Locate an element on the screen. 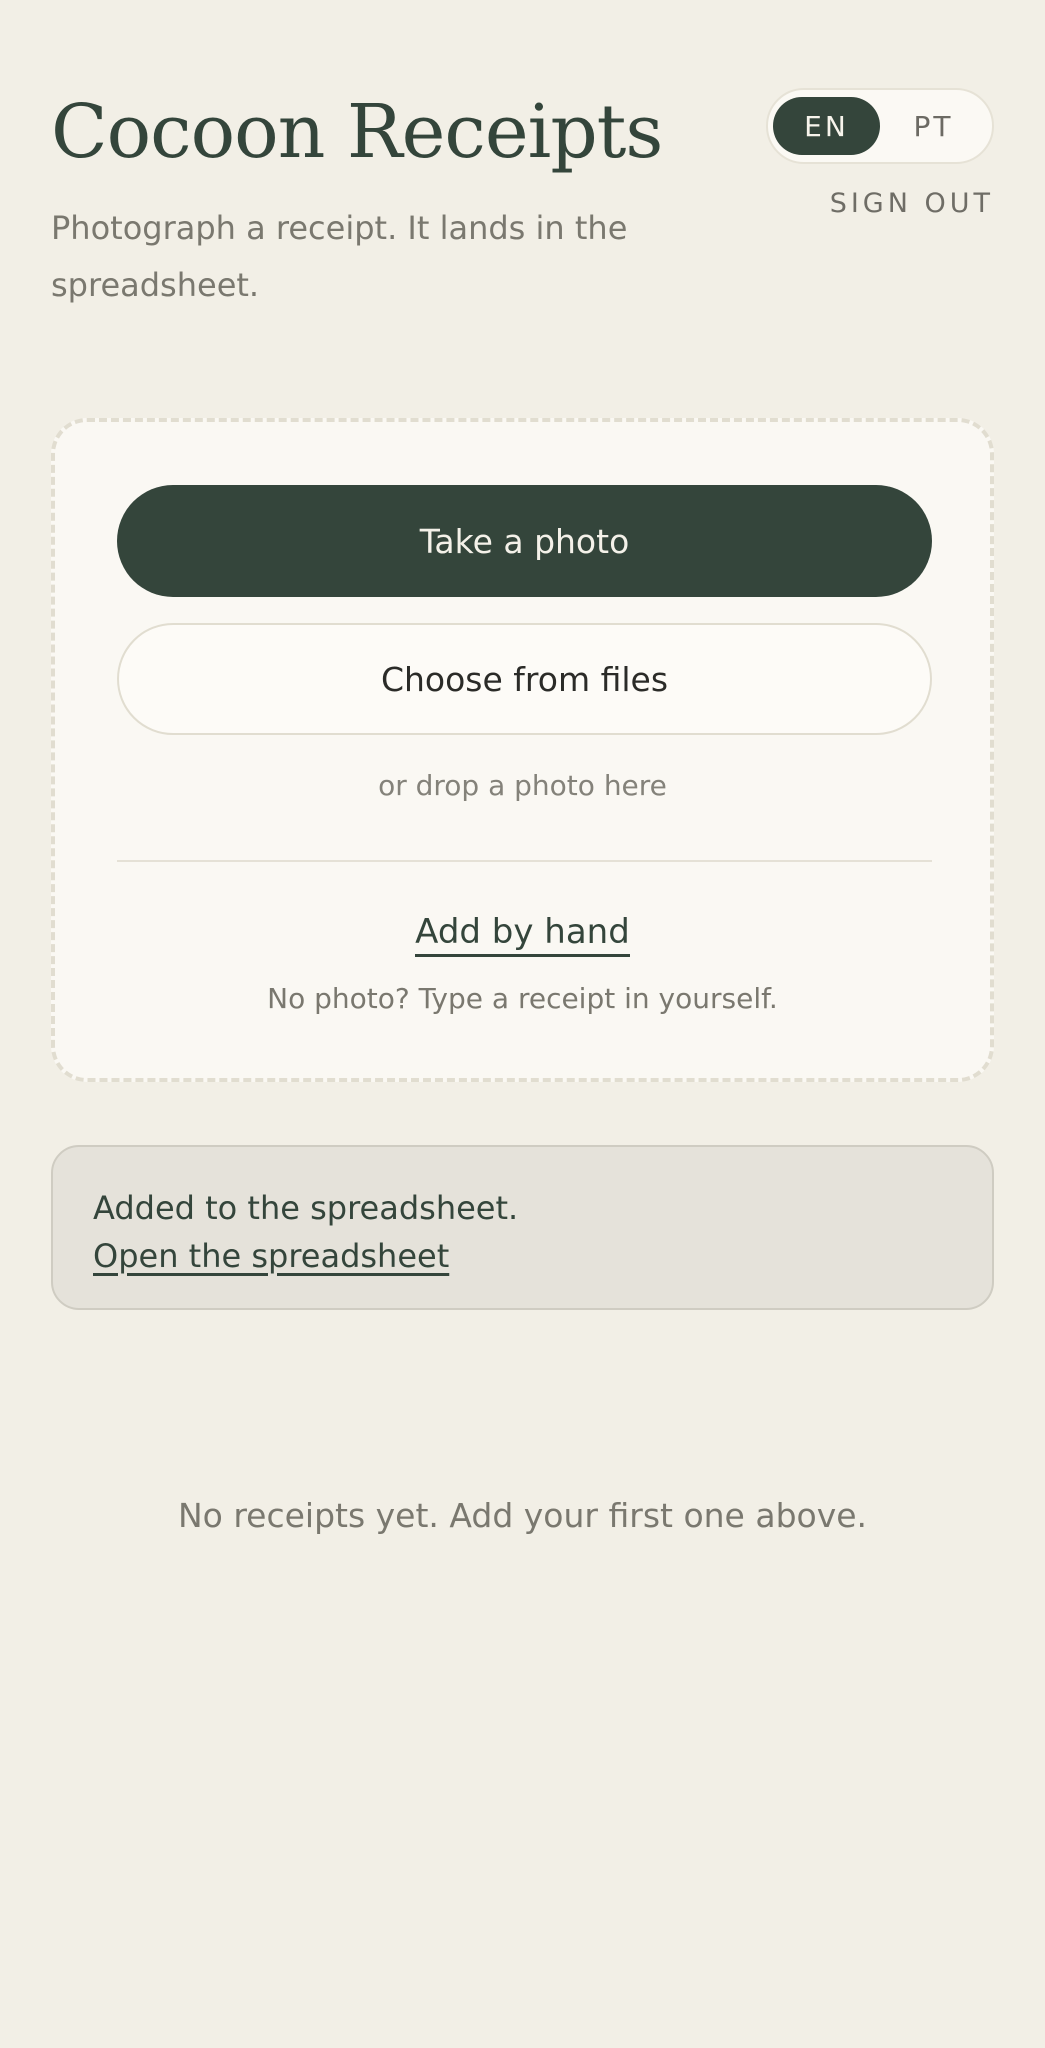 This screenshot has height=2048, width=1045. sign-out-button: SIGN OUT is located at coordinates (912, 203).